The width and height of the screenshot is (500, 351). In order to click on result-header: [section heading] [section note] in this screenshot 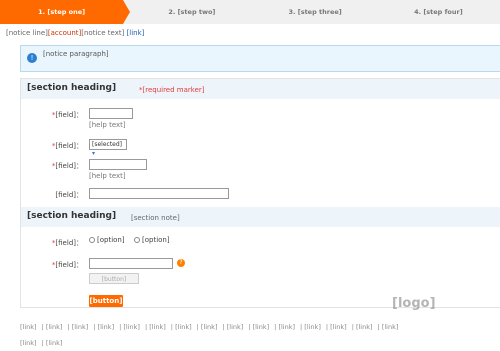, I will do `click(260, 217)`.